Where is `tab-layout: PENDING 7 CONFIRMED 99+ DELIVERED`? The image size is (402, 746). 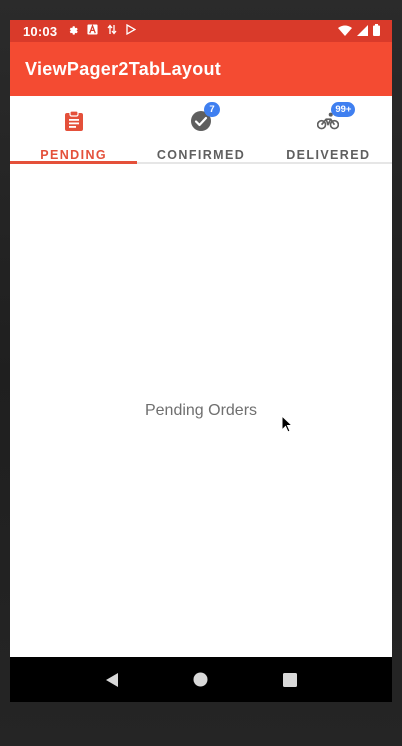 tab-layout: PENDING 7 CONFIRMED 99+ DELIVERED is located at coordinates (201, 130).